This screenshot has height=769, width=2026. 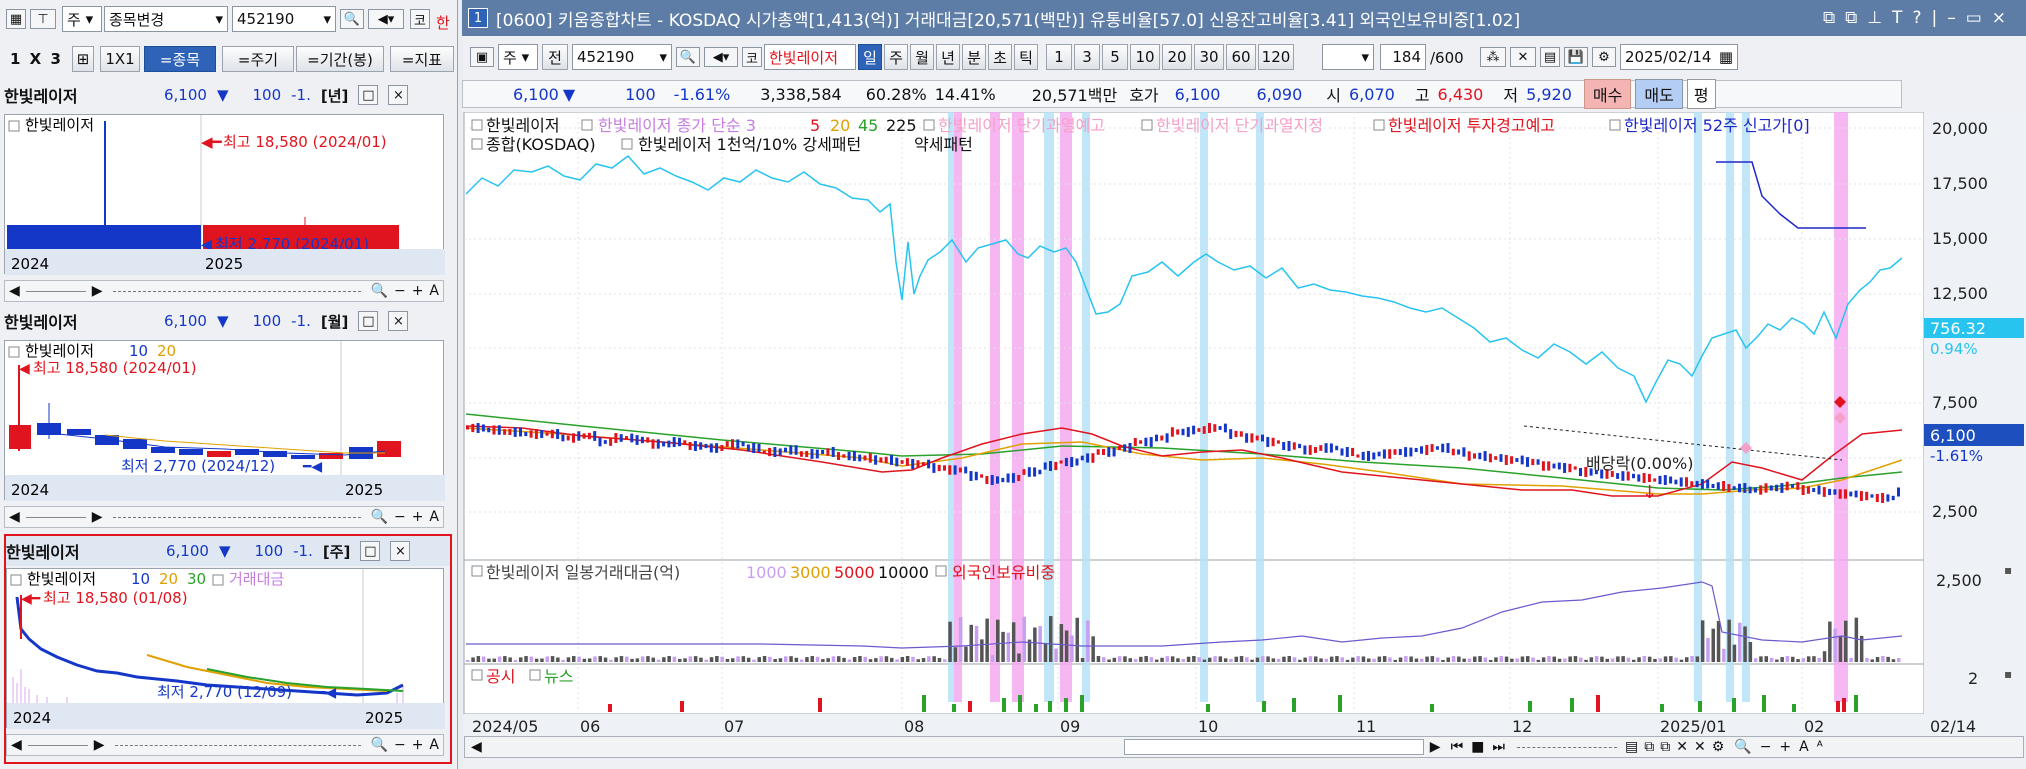 What do you see at coordinates (1457, 747) in the screenshot?
I see `first-icon: ⏮` at bounding box center [1457, 747].